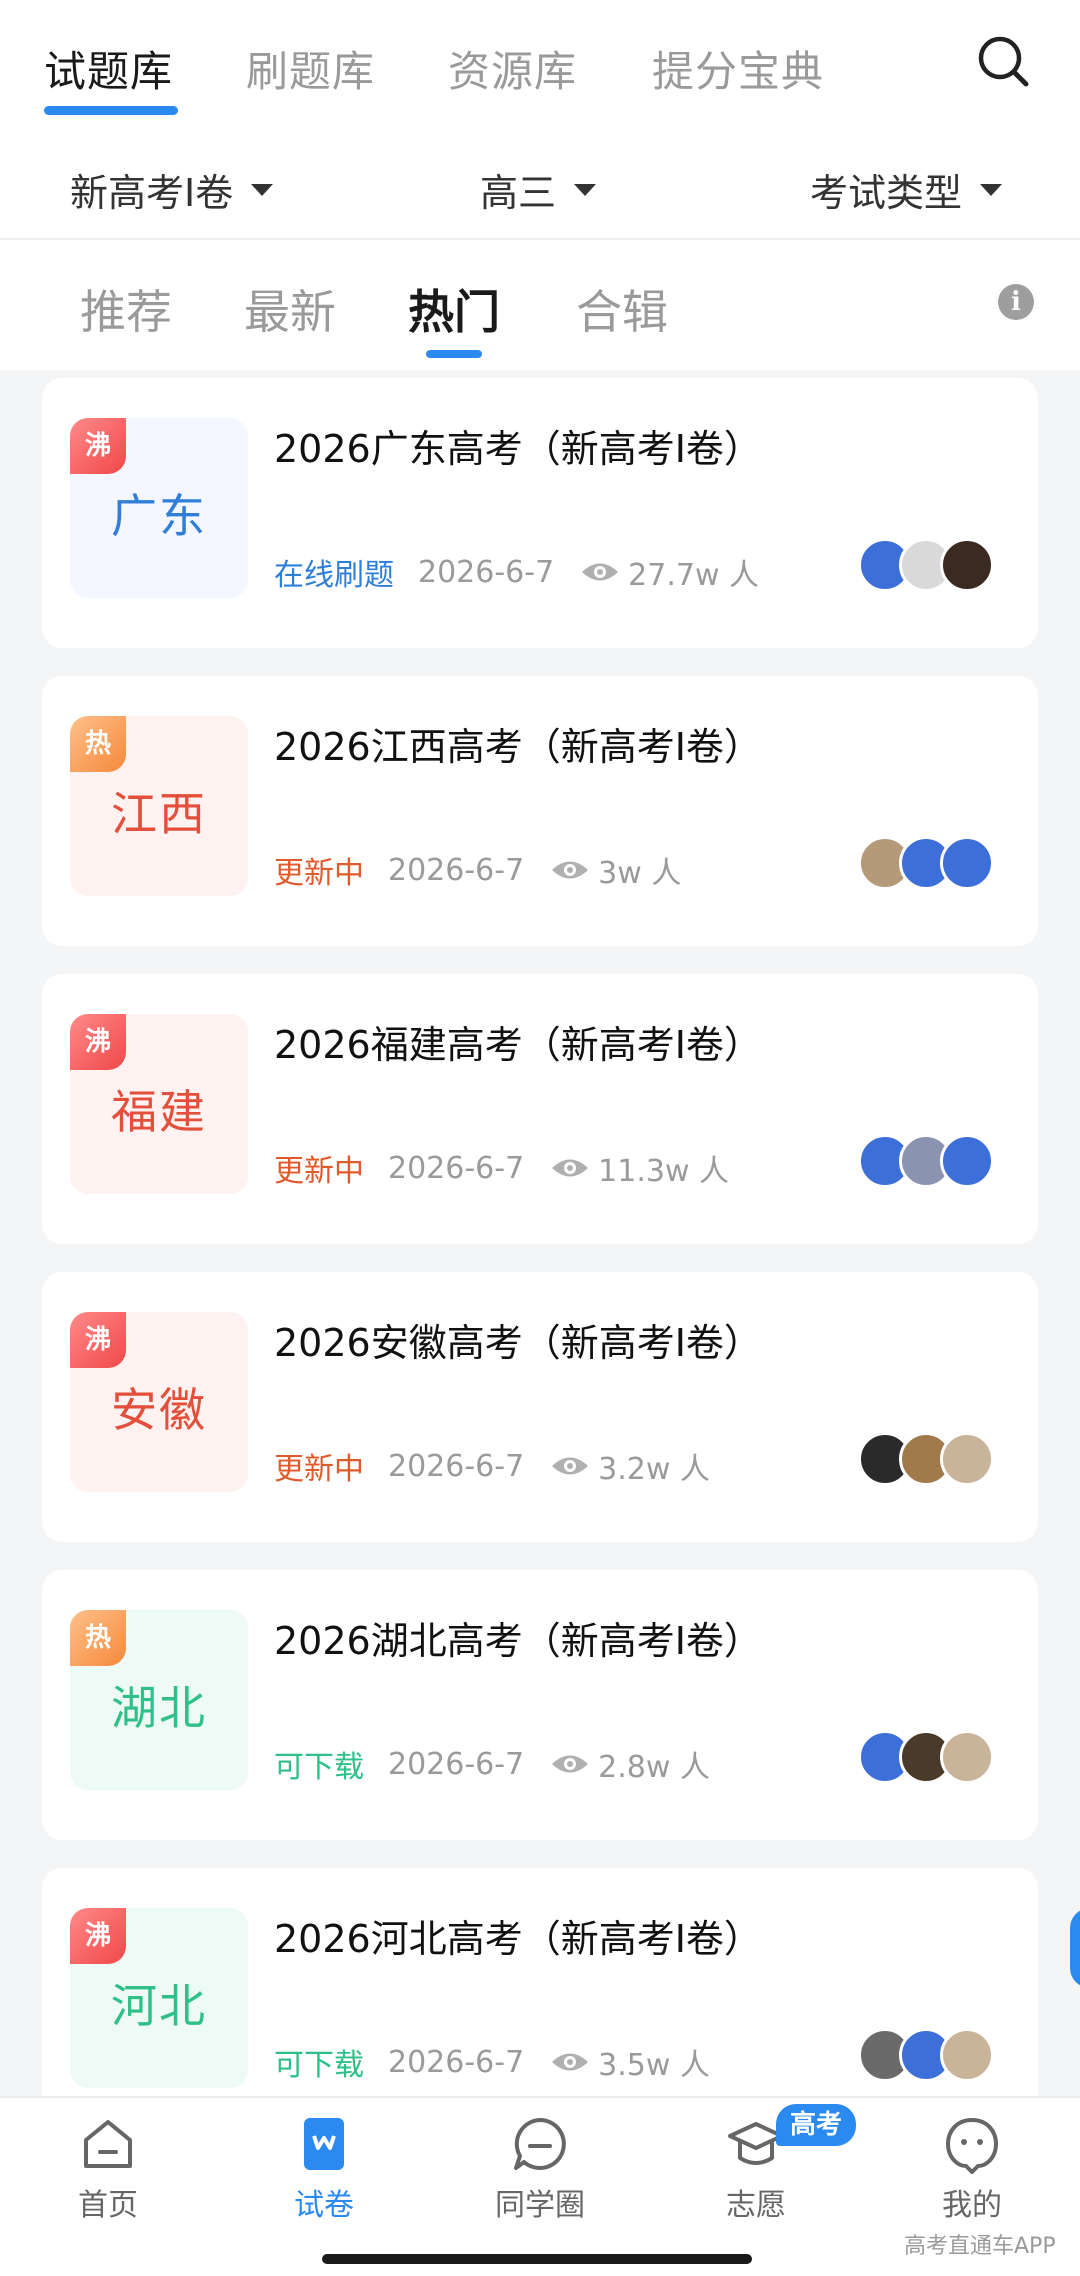 Image resolution: width=1080 pixels, height=2276 pixels. What do you see at coordinates (540, 1407) in the screenshot?
I see `exam-card: 沸 安徽 2026安徽高考（新高考Ⅰ卷） 更新中 2026-6-7 3.2w 人` at bounding box center [540, 1407].